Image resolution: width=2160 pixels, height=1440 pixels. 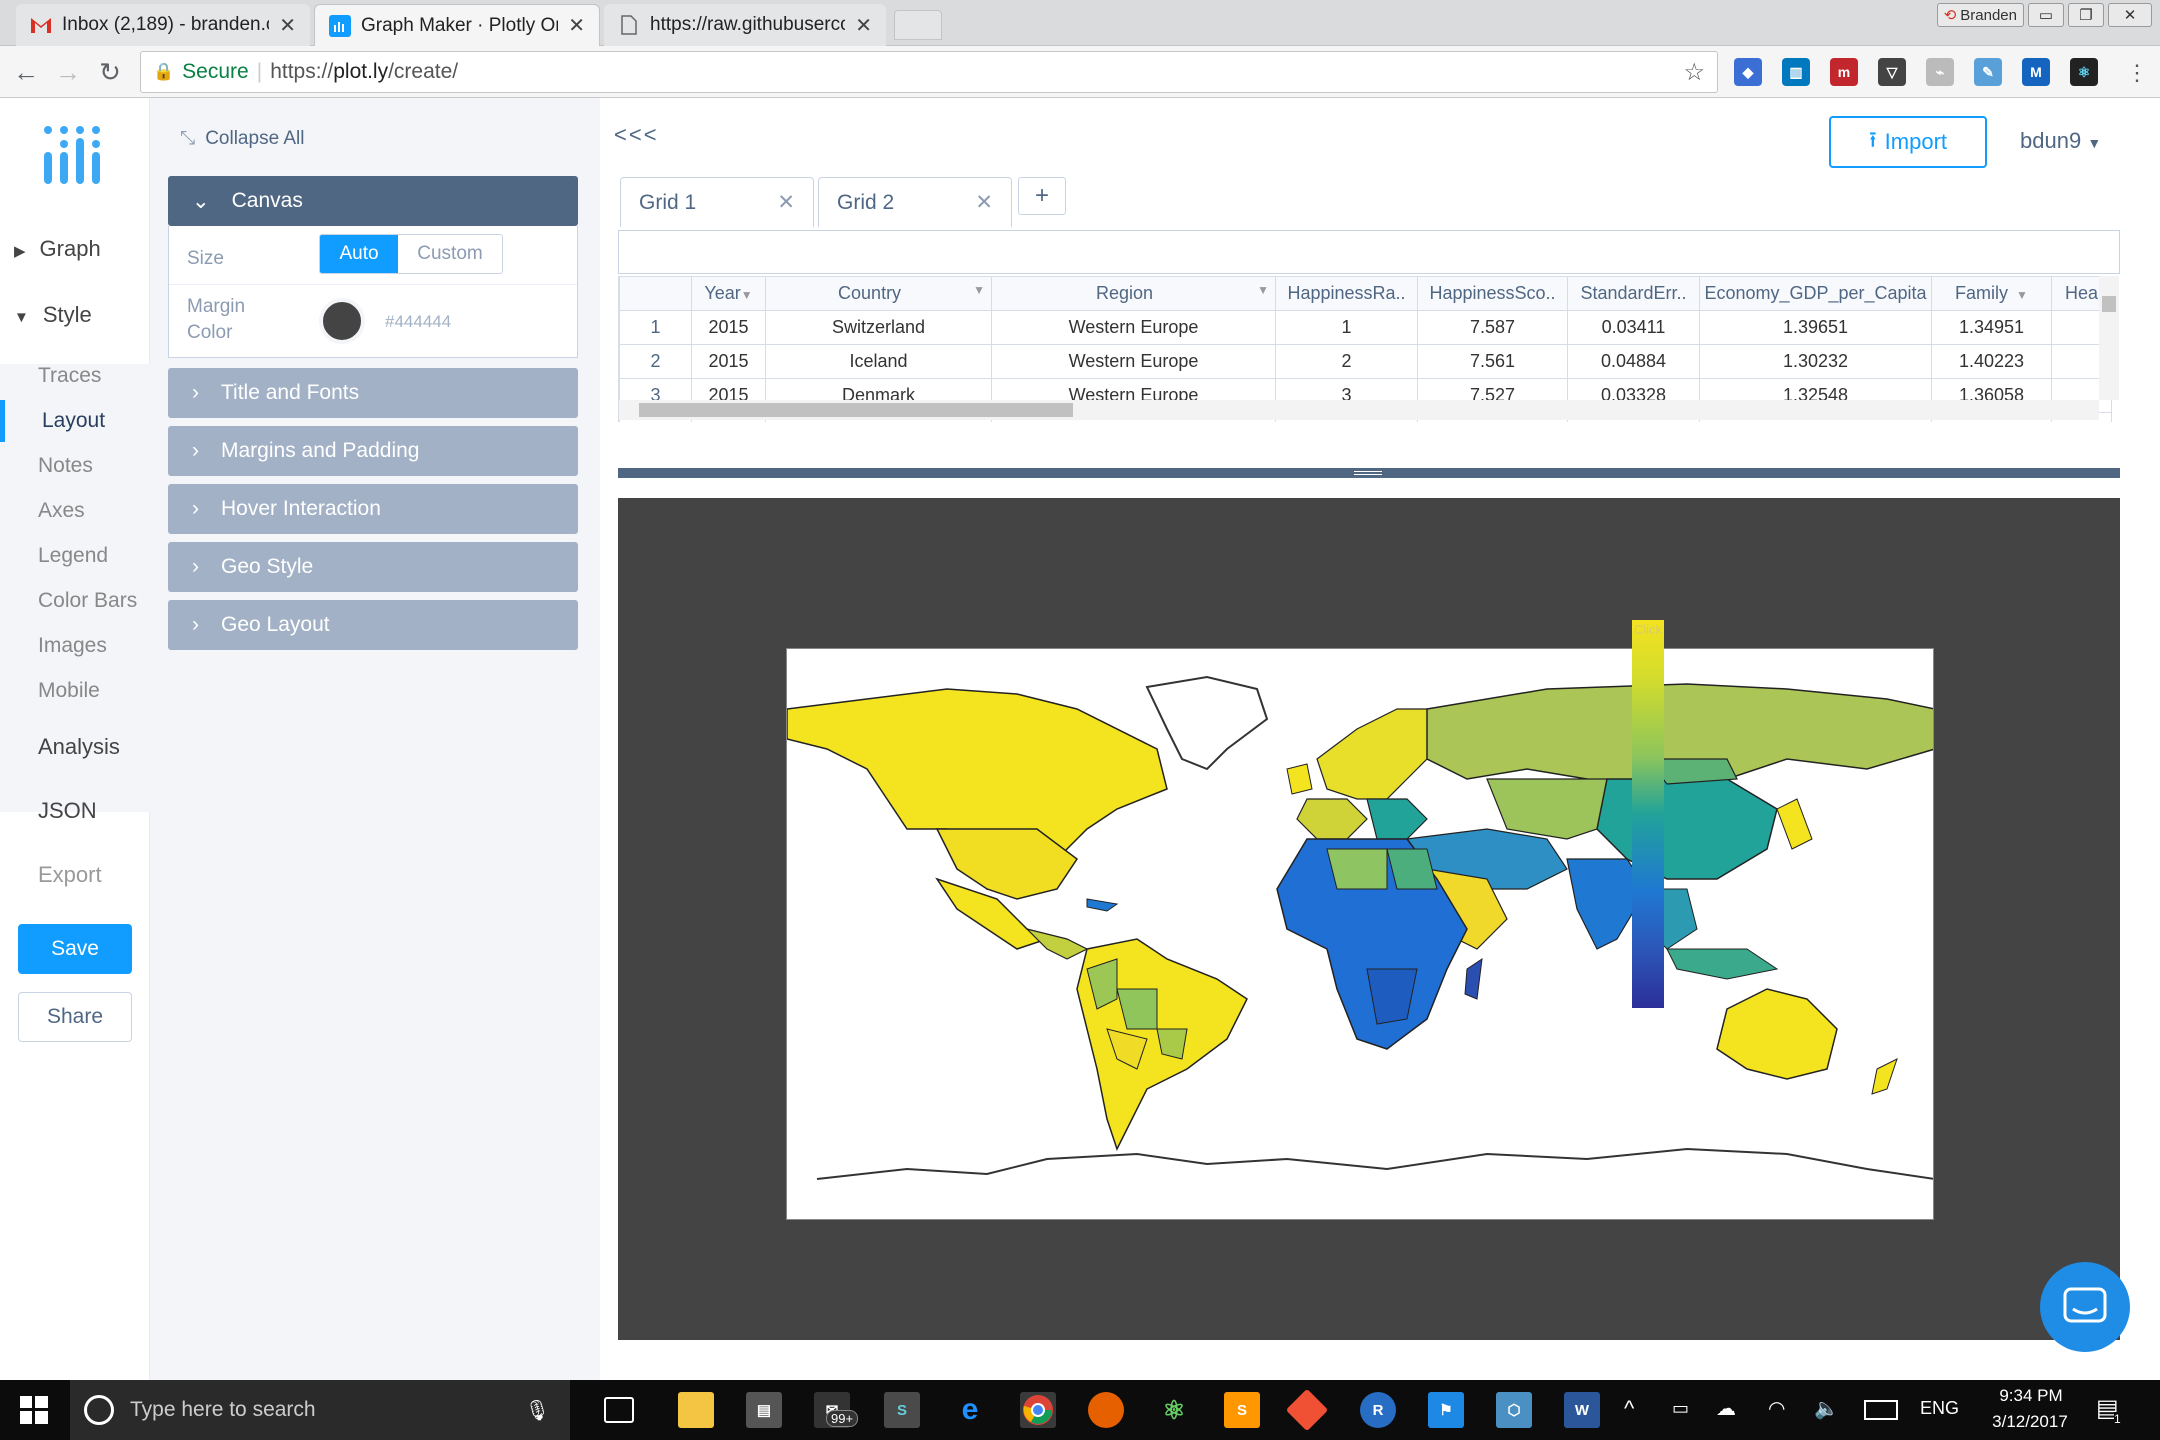 I want to click on react-icon: ⚛, so click(x=2084, y=72).